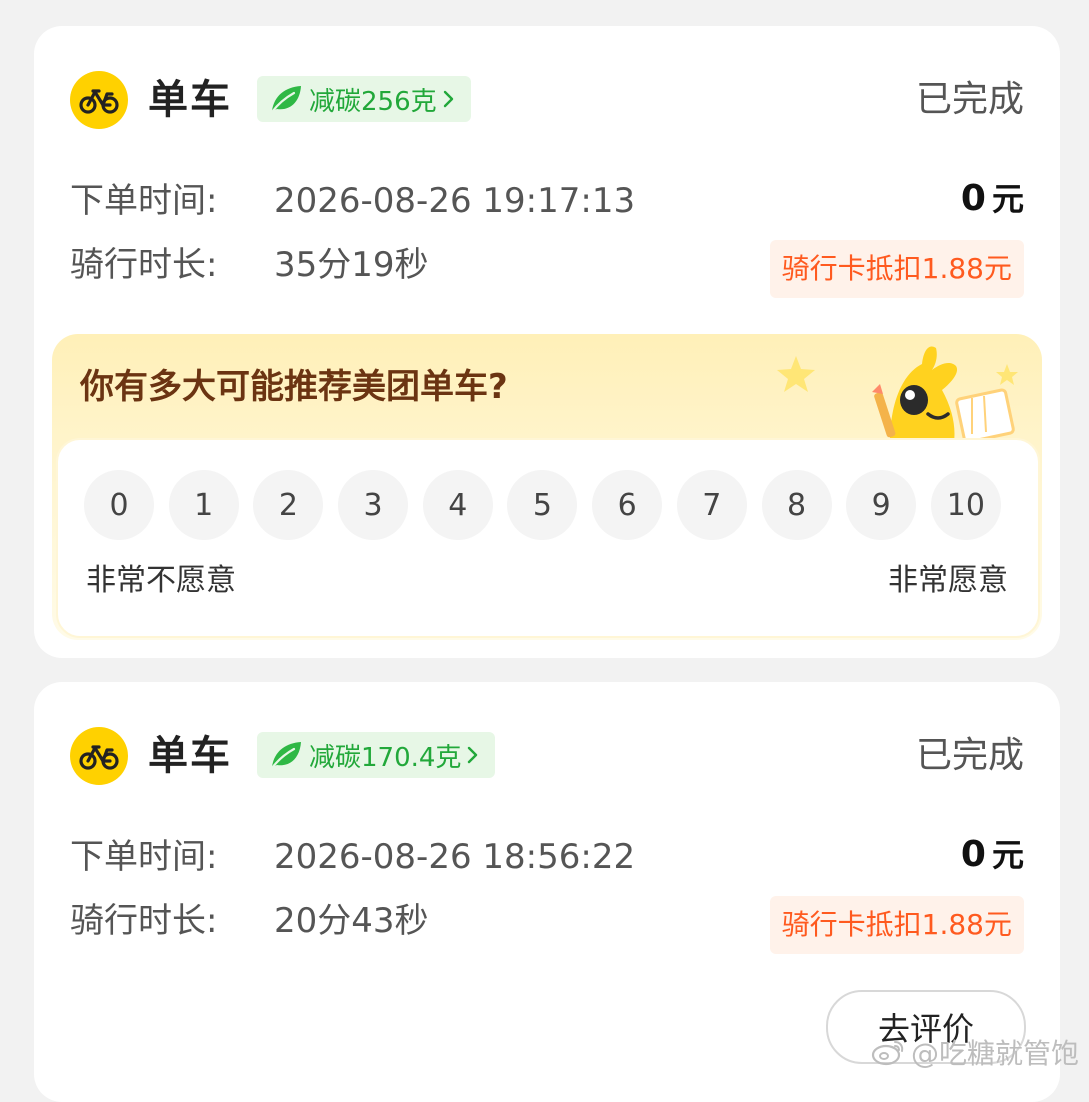  I want to click on score-option-5: 5, so click(542, 505).